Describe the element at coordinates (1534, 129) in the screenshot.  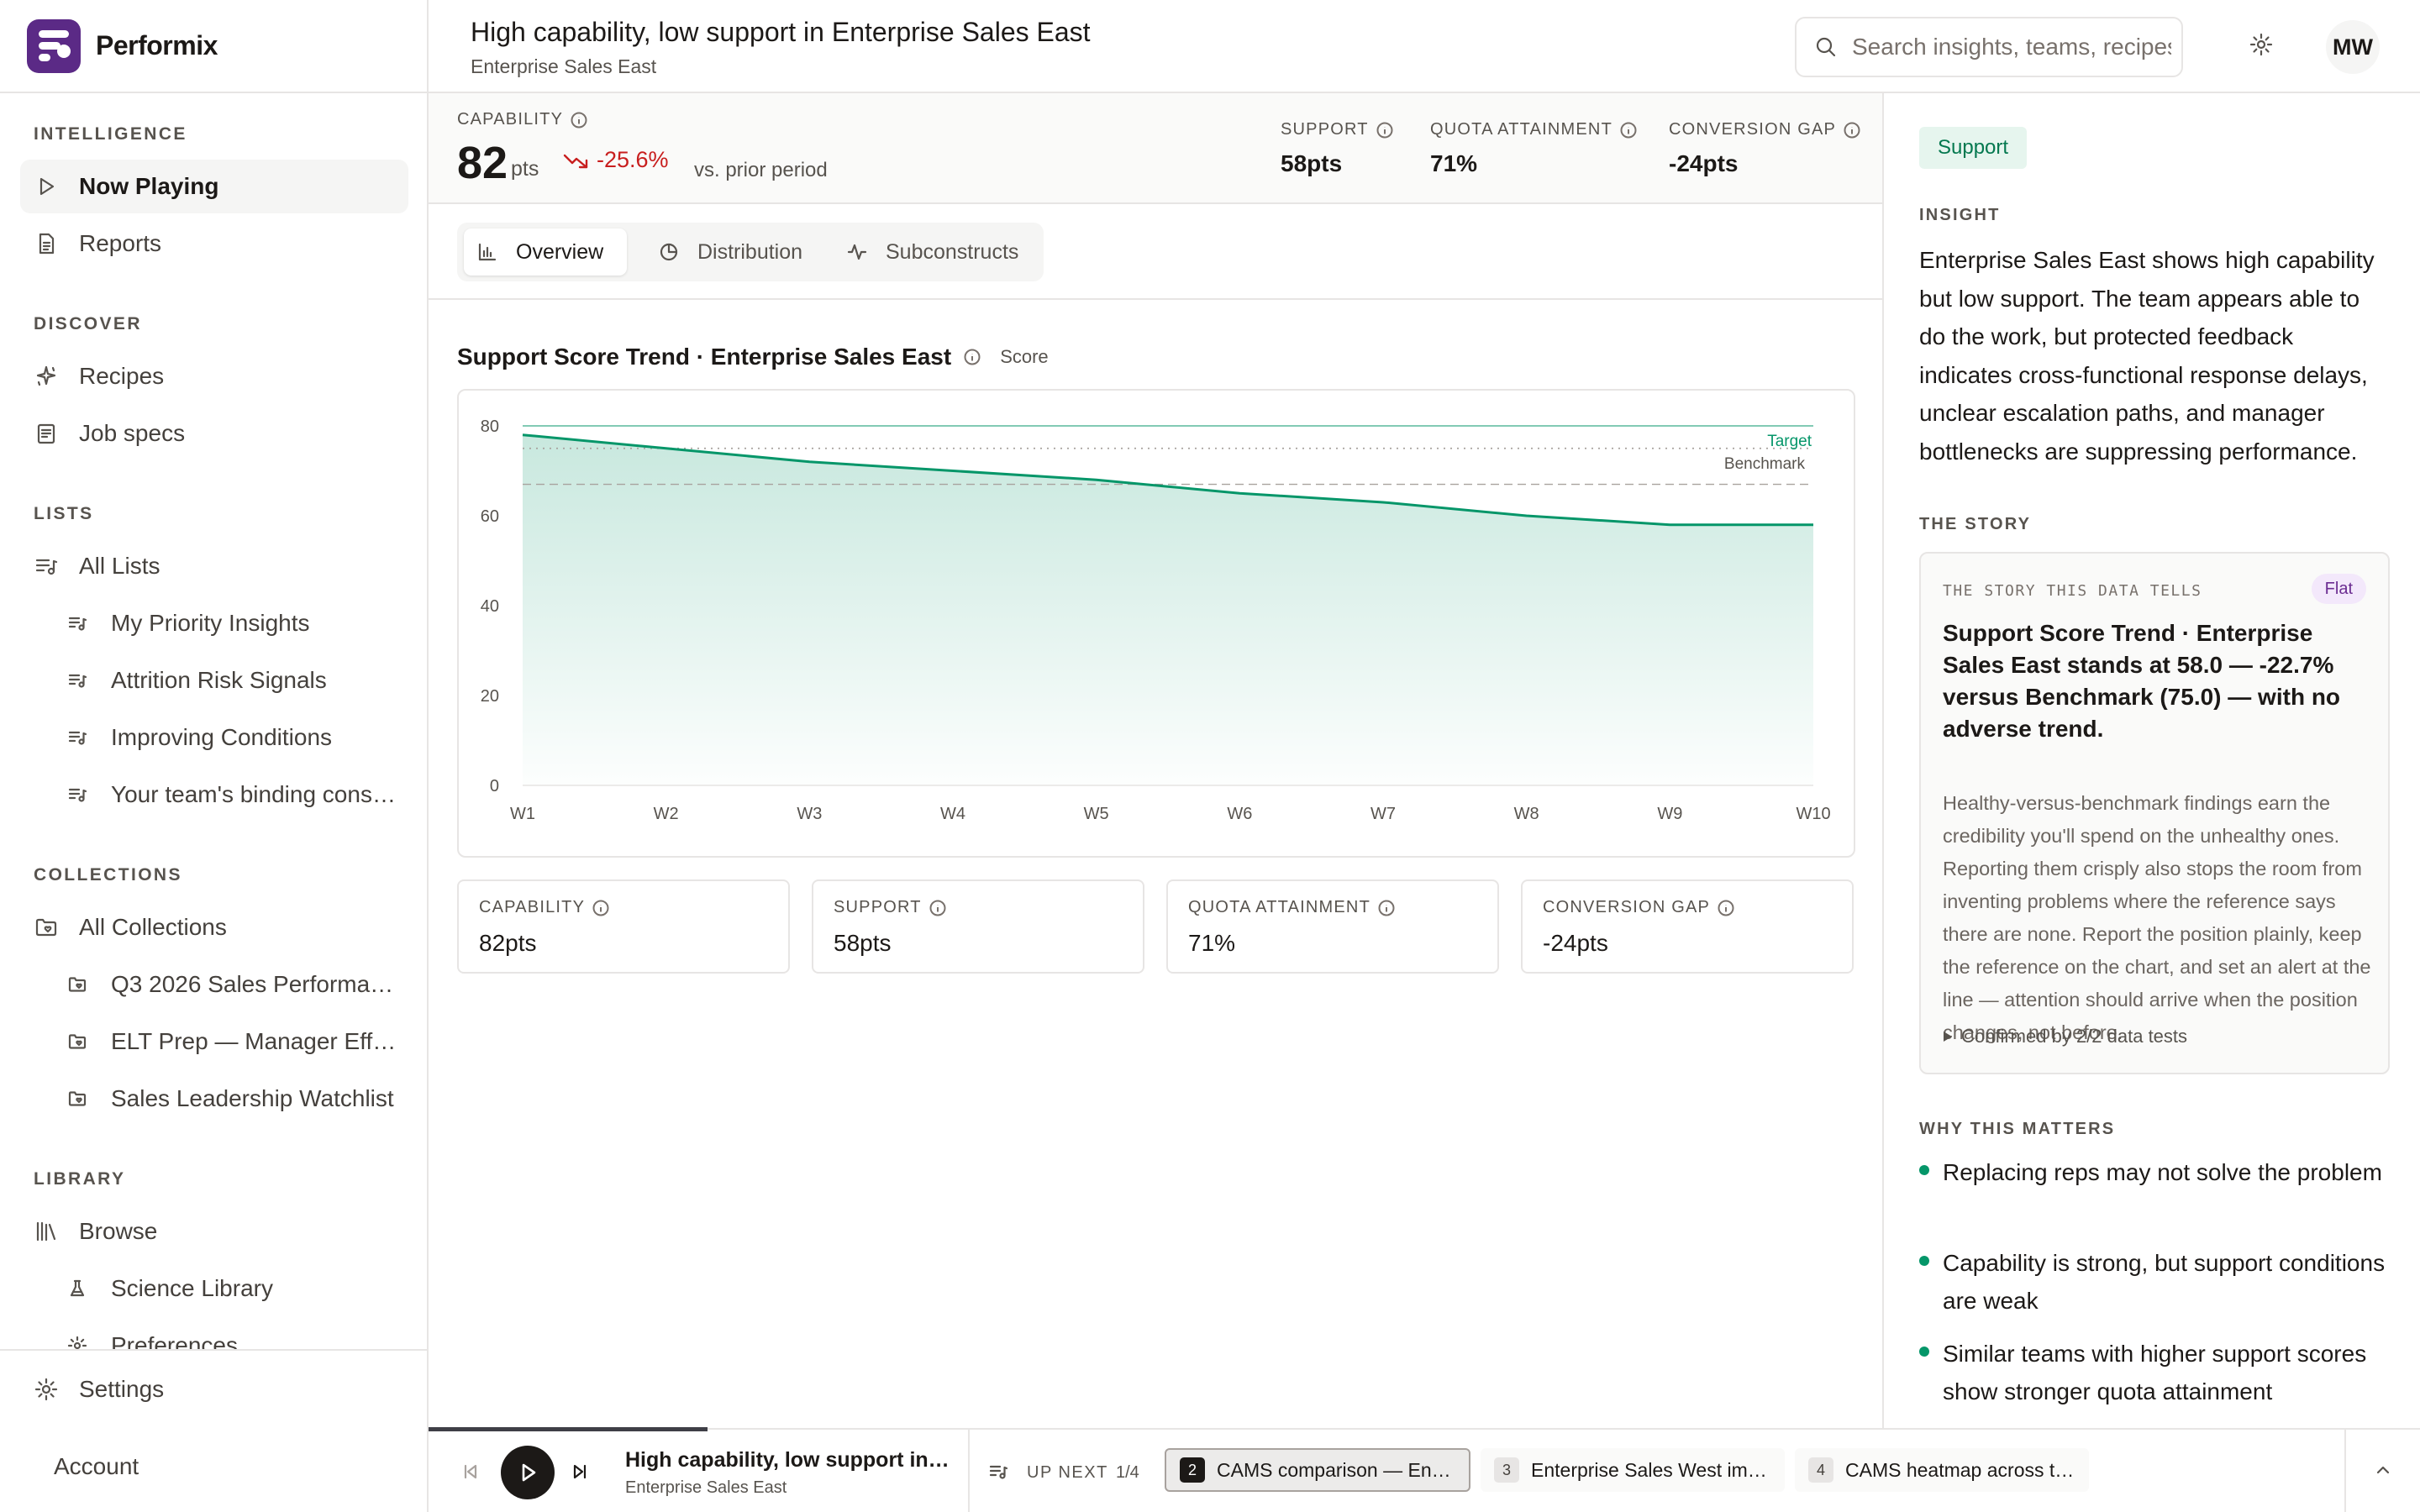
I see `quota-kpi-label: QUOTA ATTAINMENT` at that location.